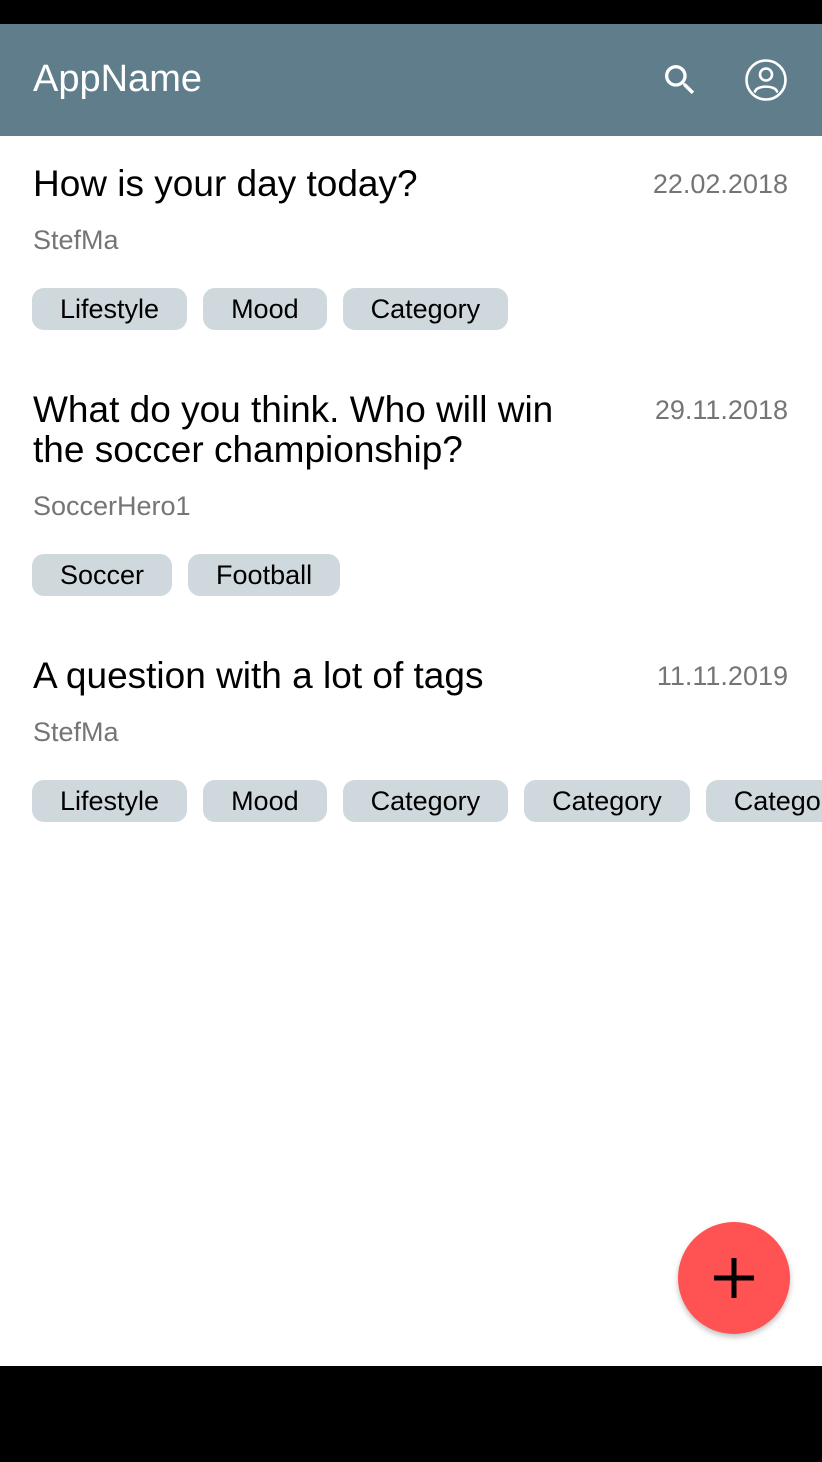  What do you see at coordinates (411, 1414) in the screenshot?
I see `navigation-bar` at bounding box center [411, 1414].